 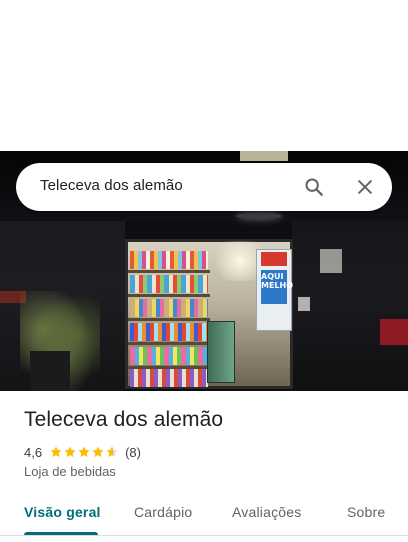 What do you see at coordinates (33, 452) in the screenshot?
I see `rating-value: 4,6` at bounding box center [33, 452].